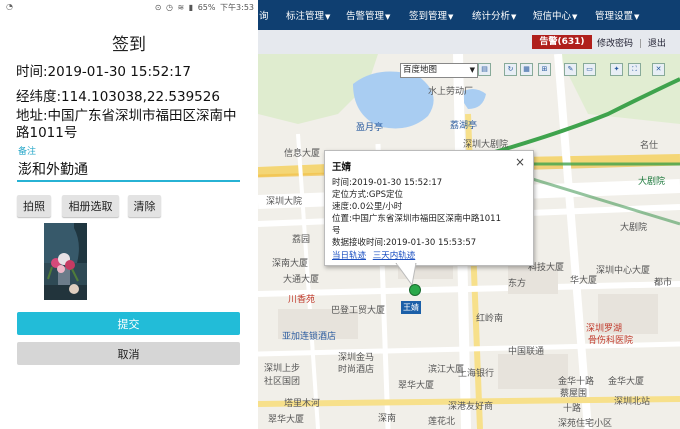  Describe the element at coordinates (126, 124) in the screenshot. I see `signin-address: 地址:中国广东省深圳市福田区深南中路1011号` at that location.